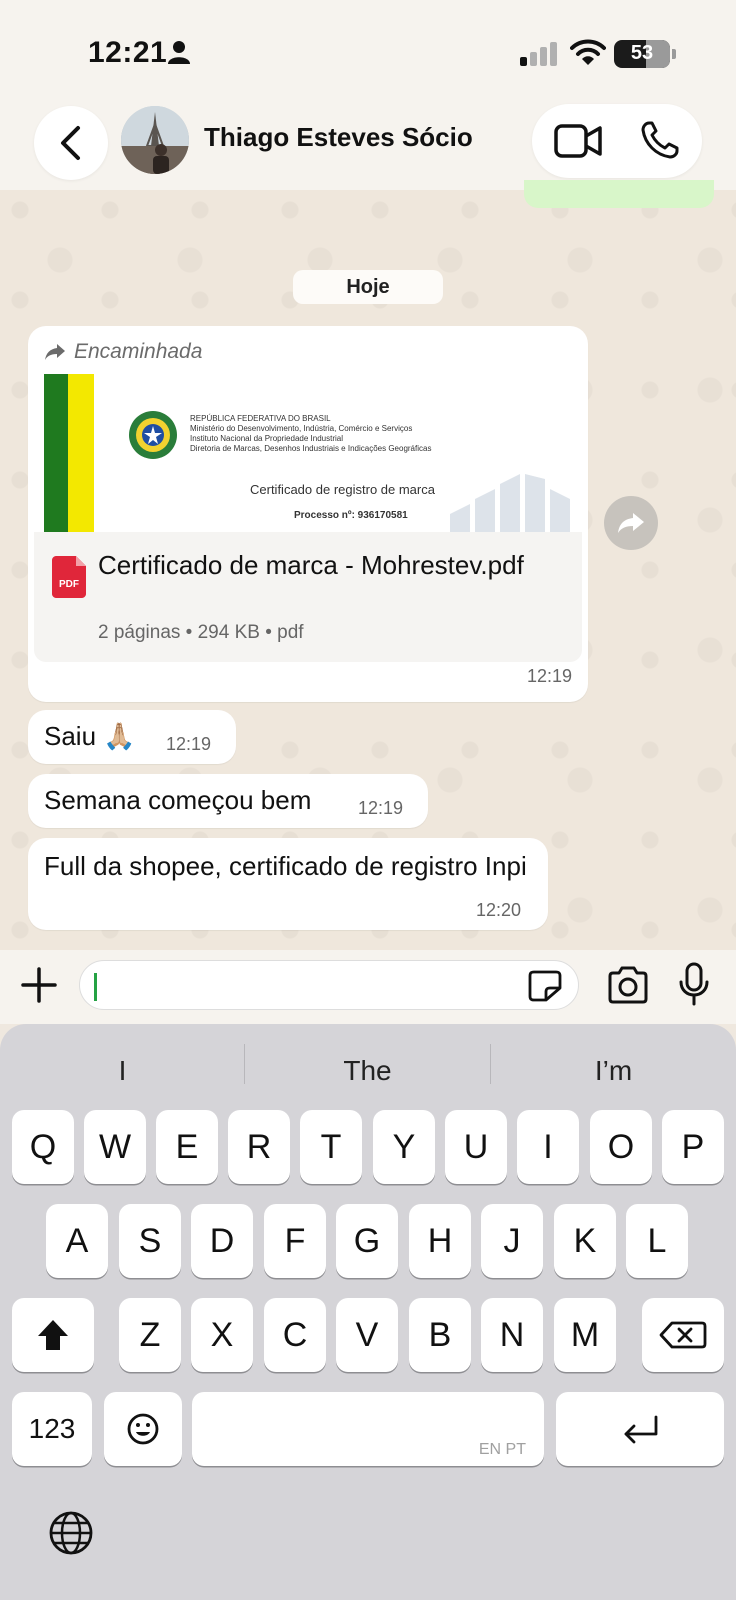  Describe the element at coordinates (201, 632) in the screenshot. I see `document-file-meta: 2 páginas • 294 KB • pdf` at that location.